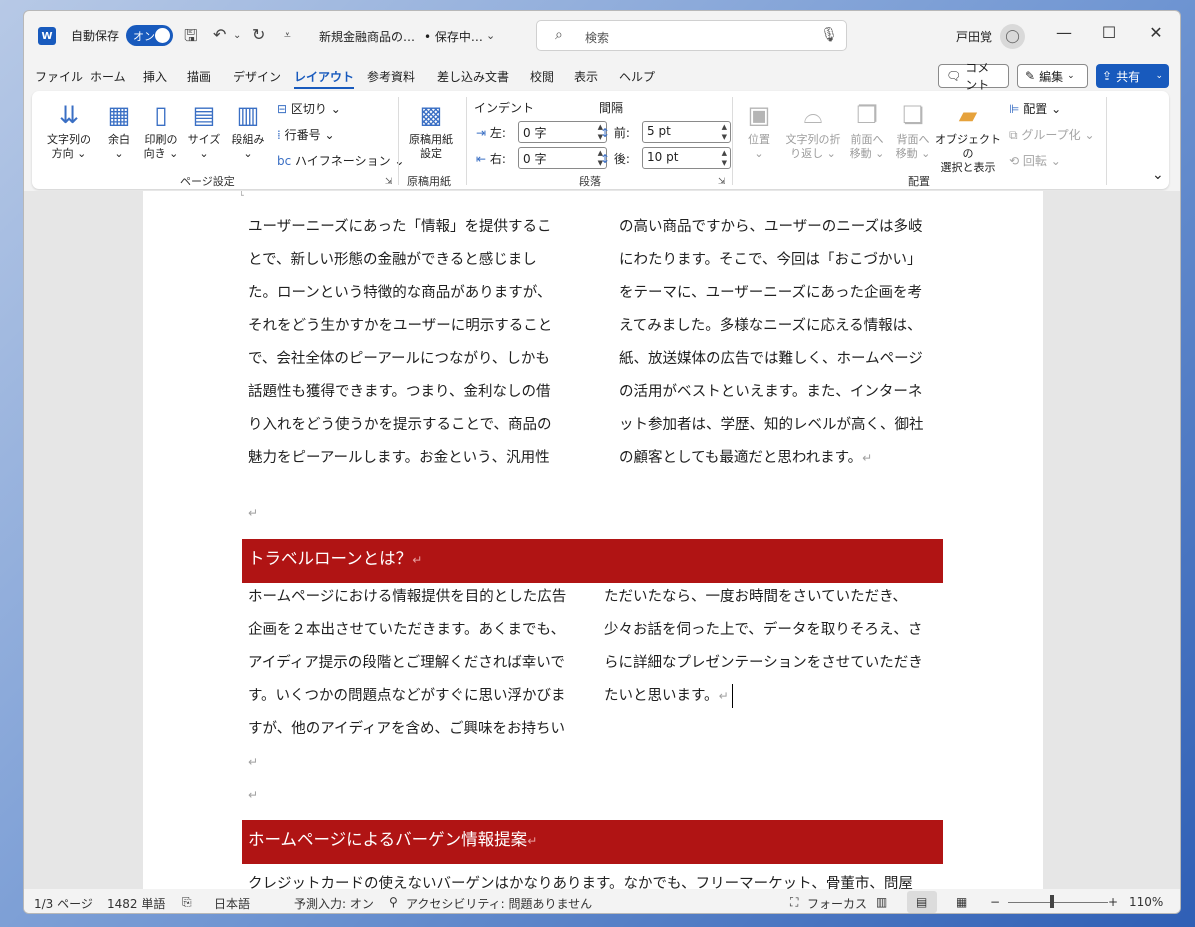 This screenshot has width=1195, height=927. I want to click on bring-forward-label-2: 移動, so click(860, 153).